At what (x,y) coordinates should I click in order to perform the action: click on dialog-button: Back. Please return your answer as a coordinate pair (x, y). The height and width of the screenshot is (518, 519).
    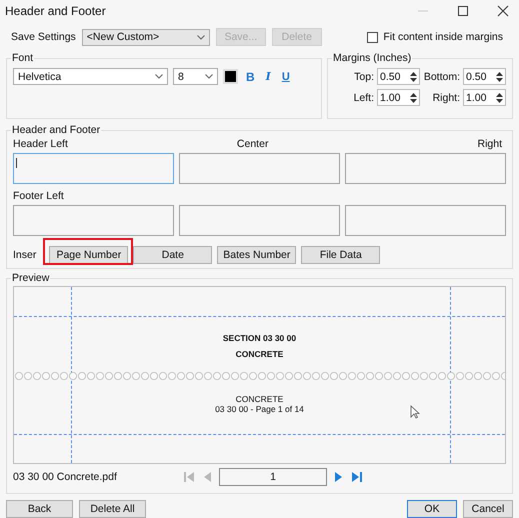
    Looking at the image, I should click on (39, 509).